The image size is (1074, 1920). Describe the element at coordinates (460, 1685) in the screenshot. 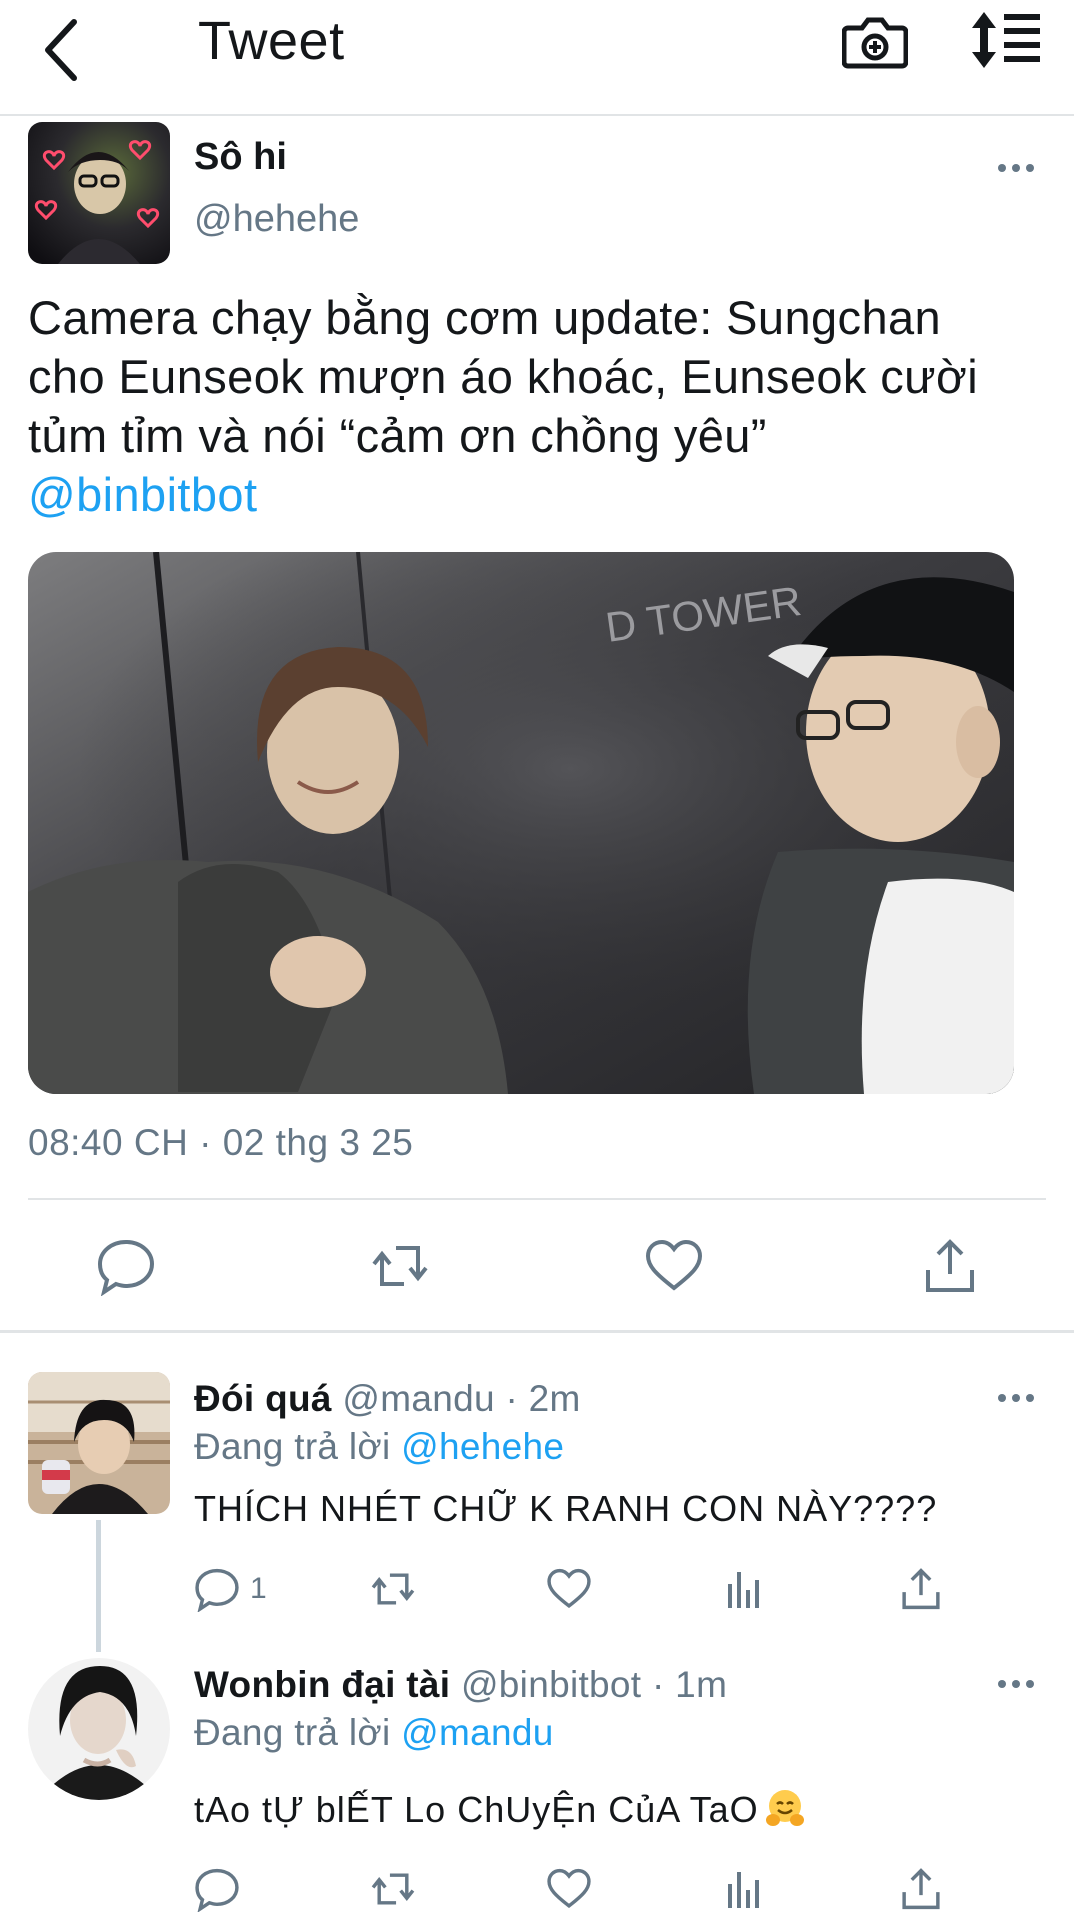

I see `reply-header: Wonbin đại tài @binbitbot · 1m` at that location.